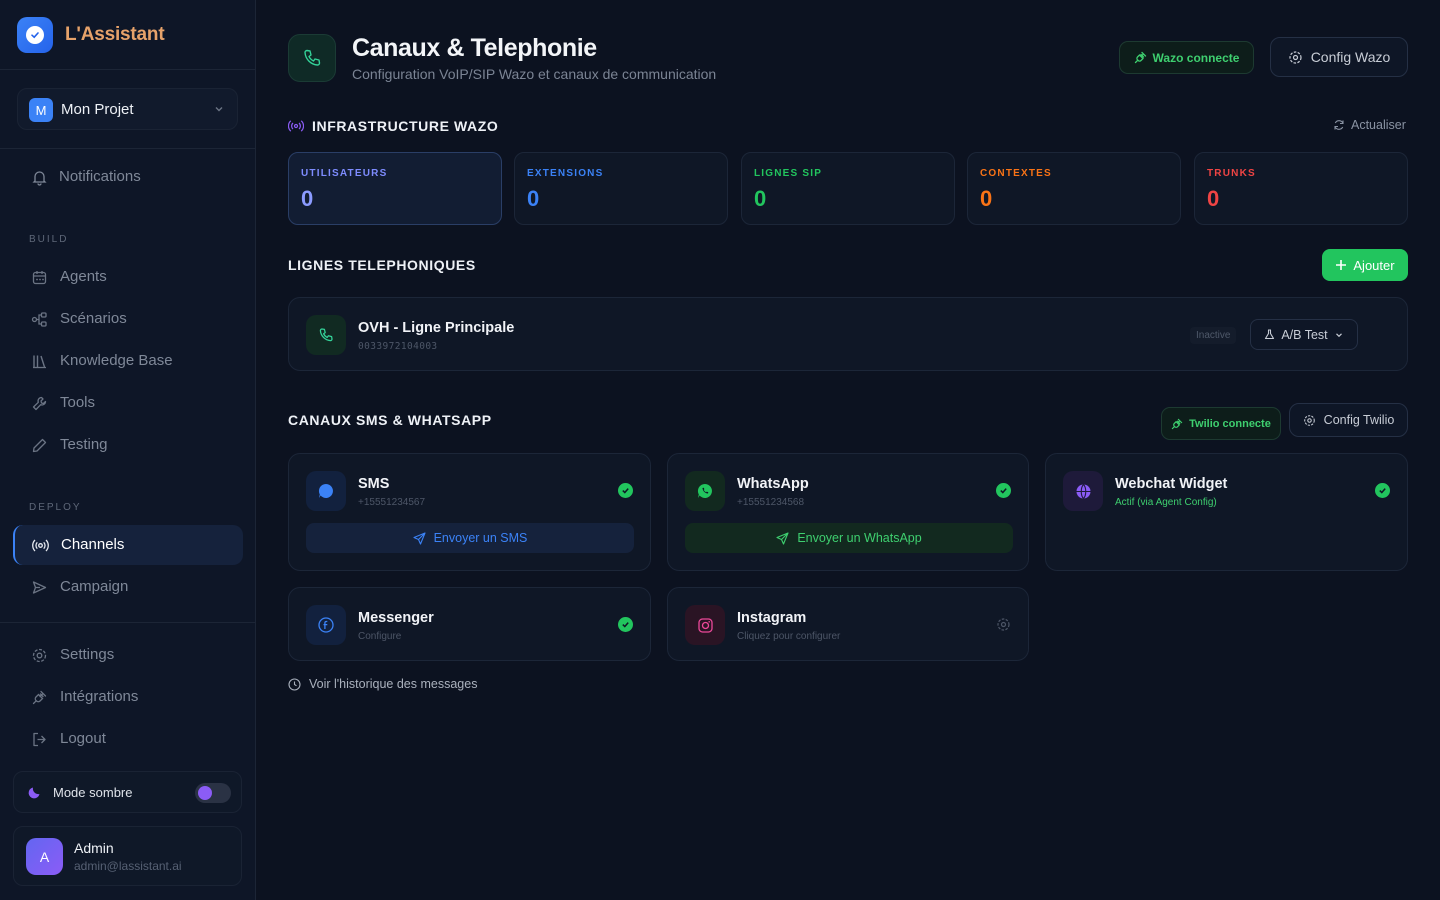 The height and width of the screenshot is (900, 1440). I want to click on add-line-button: Ajouter, so click(1365, 265).